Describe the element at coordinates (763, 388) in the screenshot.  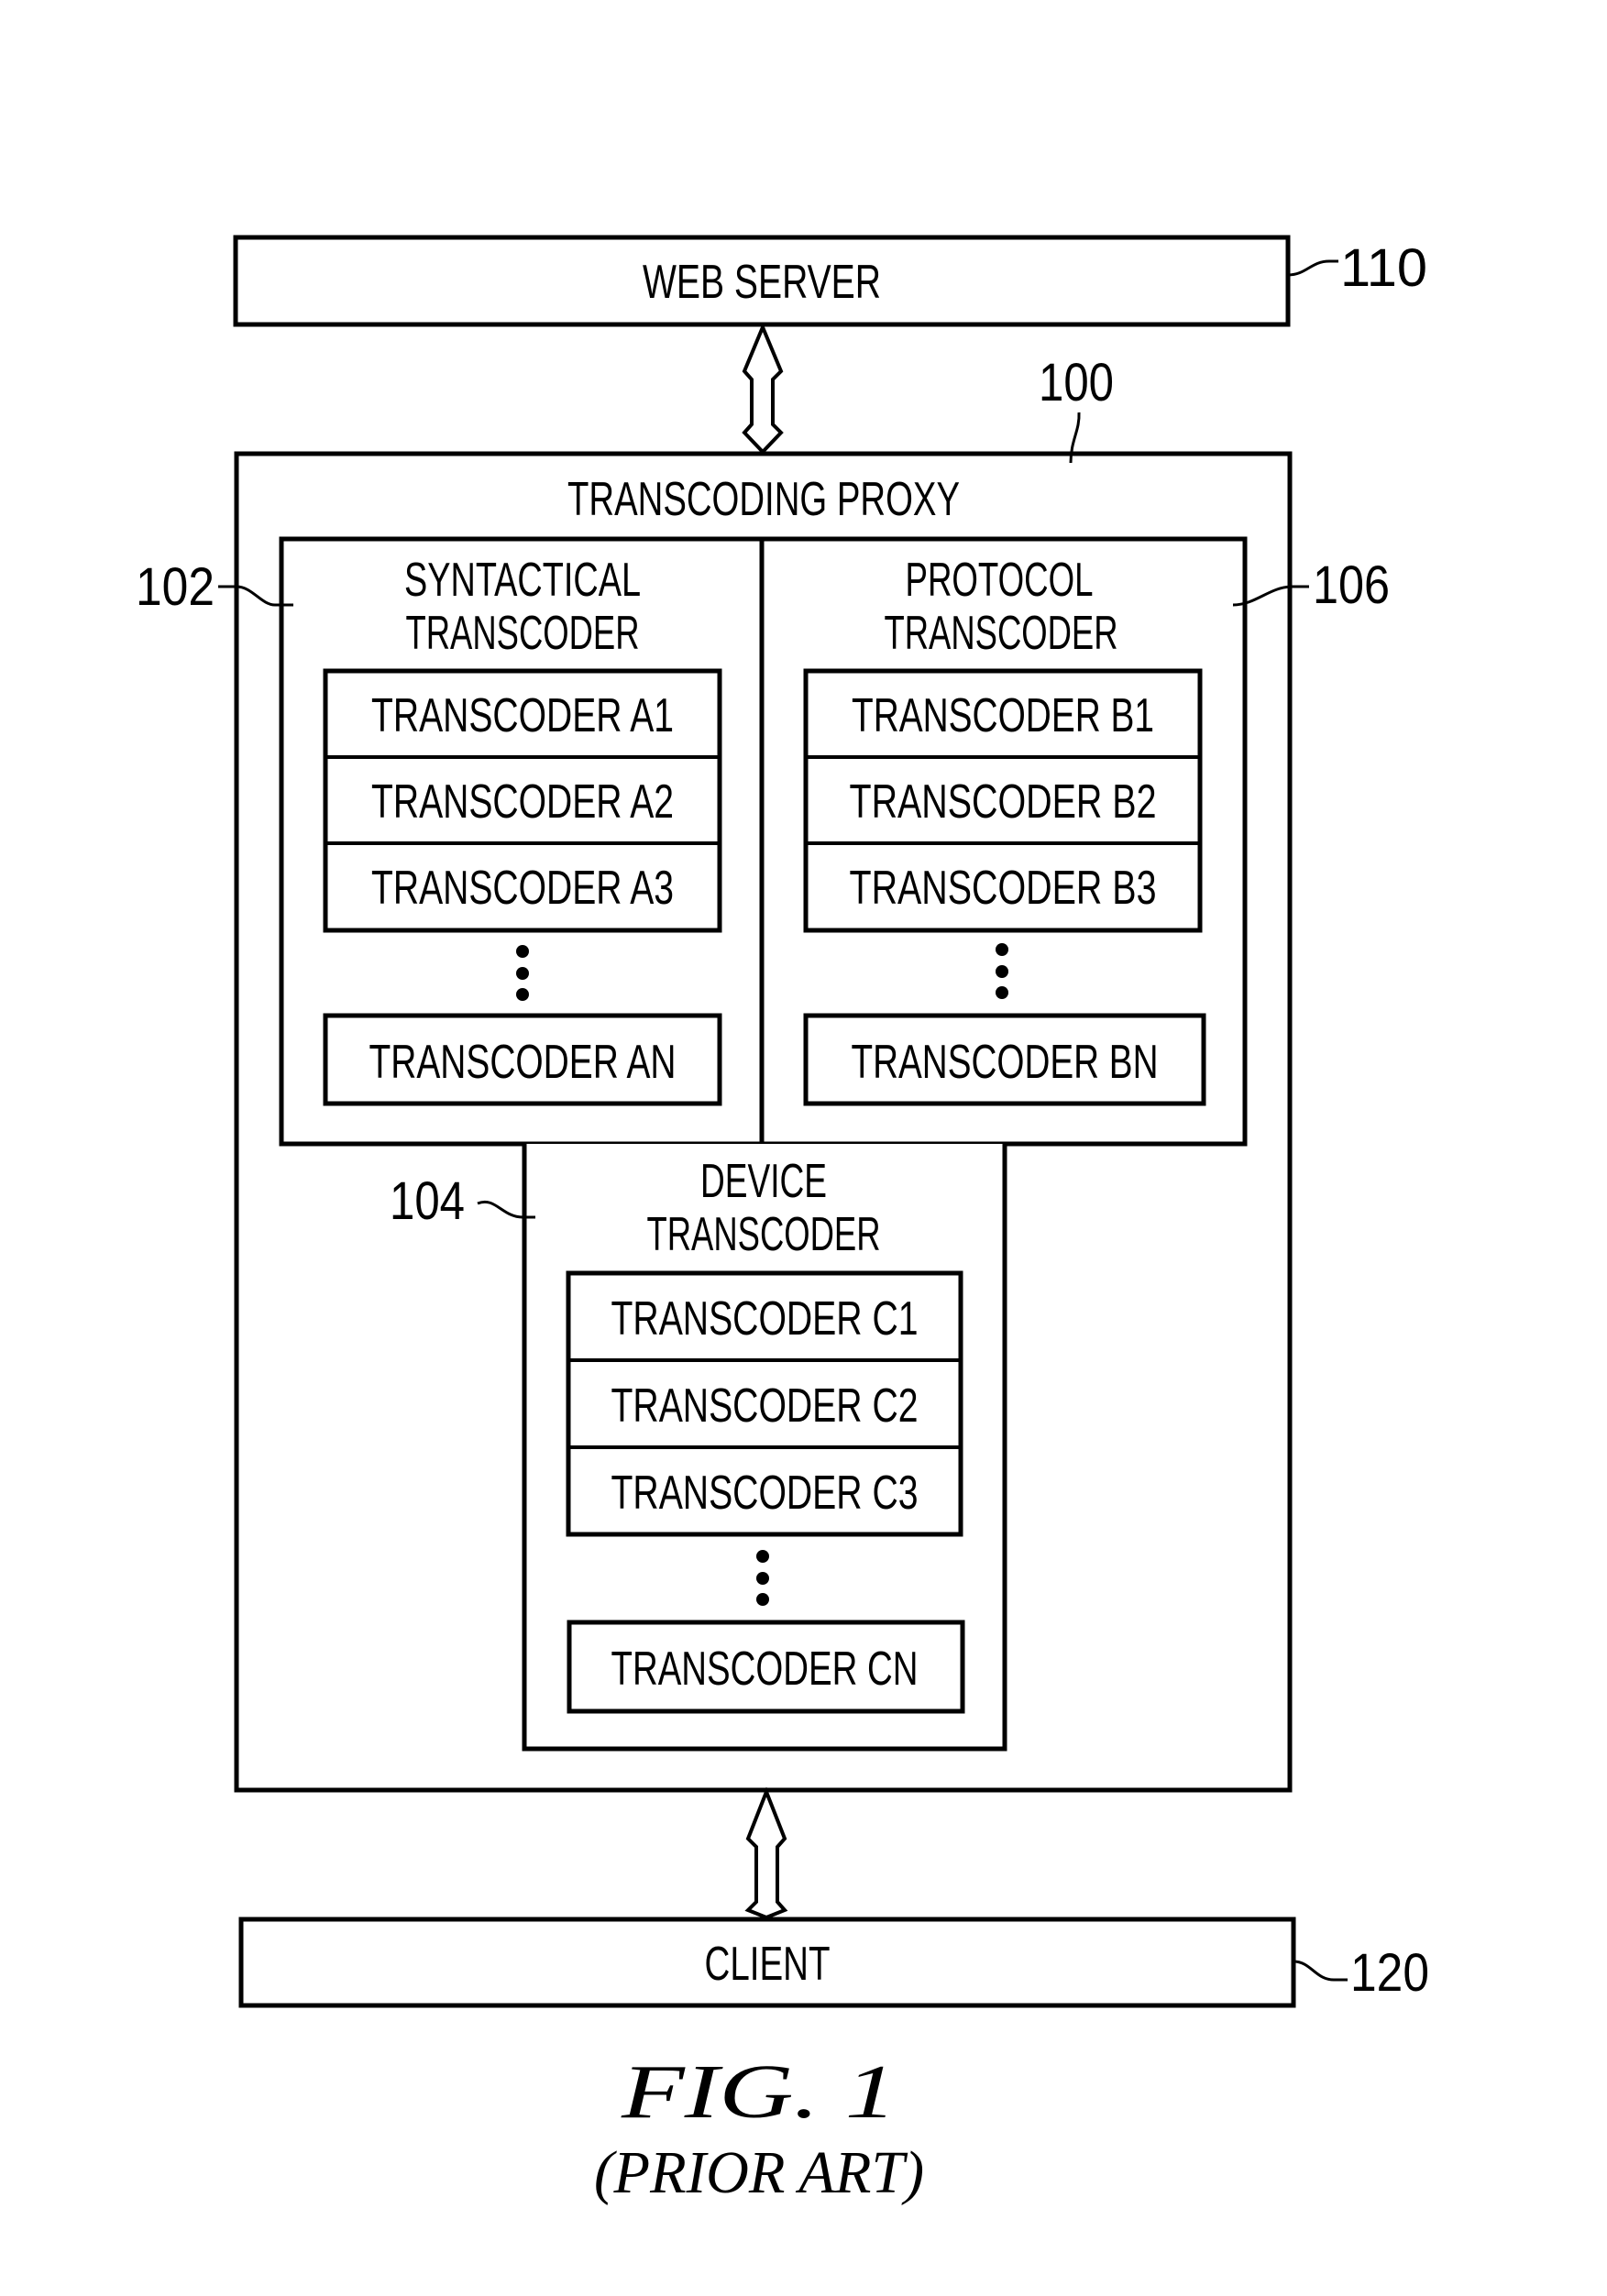
I see `bidirectional-arrow-top-icon` at that location.